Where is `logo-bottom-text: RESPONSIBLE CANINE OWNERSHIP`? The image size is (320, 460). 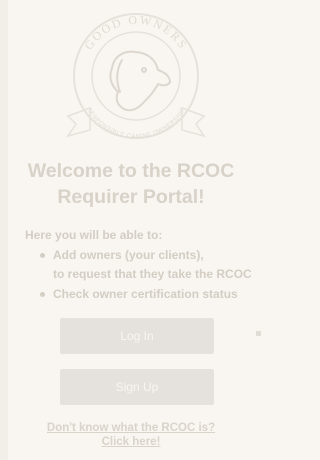
logo-bottom-text: RESPONSIBLE CANINE OWNERSHIP is located at coordinates (135, 123).